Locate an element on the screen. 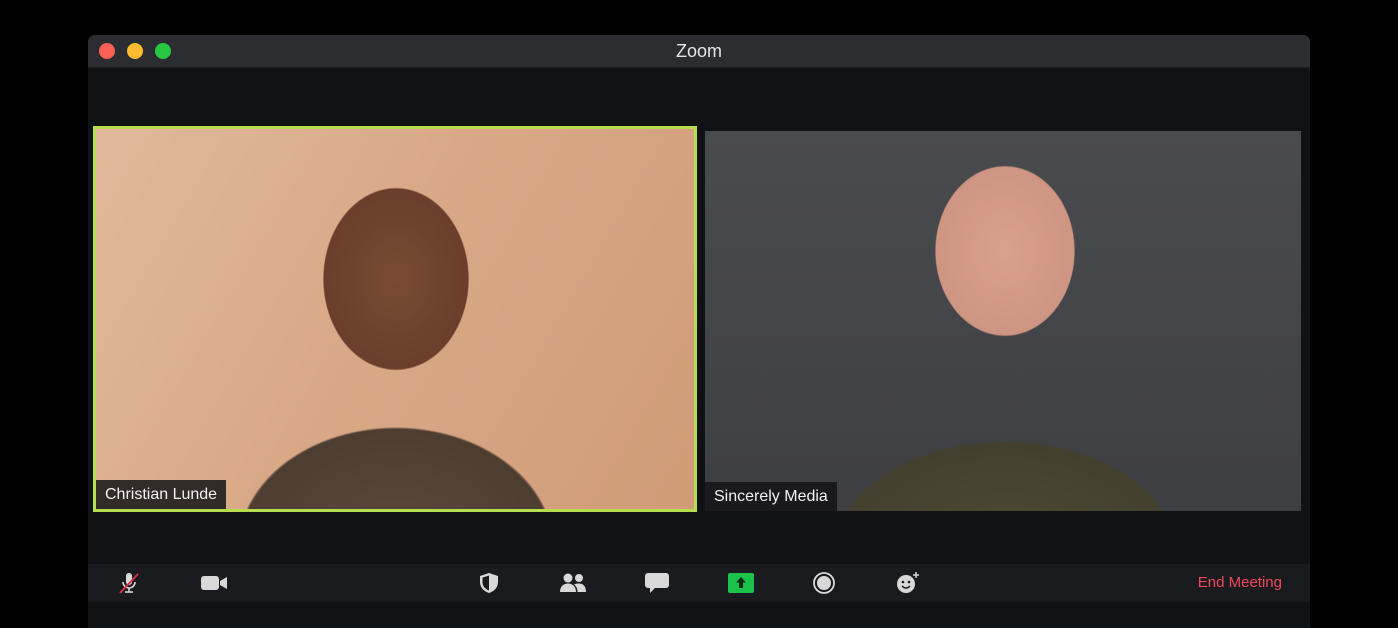 The width and height of the screenshot is (1398, 628). title-bar: Zoom is located at coordinates (699, 51).